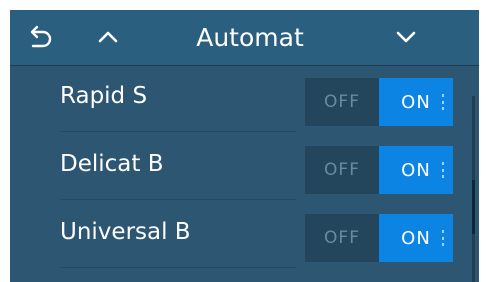 This screenshot has height=282, width=489. Describe the element at coordinates (104, 96) in the screenshot. I see `program-label: Rapid S` at that location.